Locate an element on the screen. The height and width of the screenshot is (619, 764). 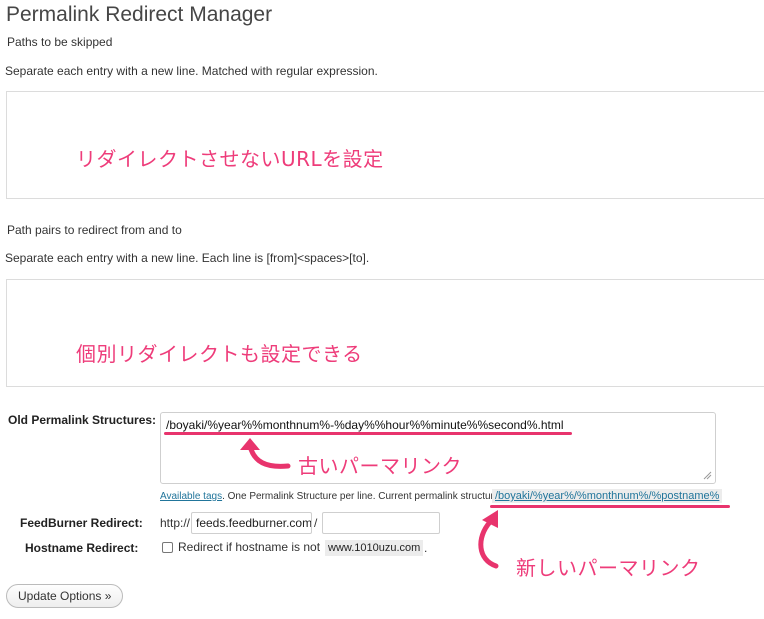
hostname-label: Hostname Redirect: is located at coordinates (82, 548).